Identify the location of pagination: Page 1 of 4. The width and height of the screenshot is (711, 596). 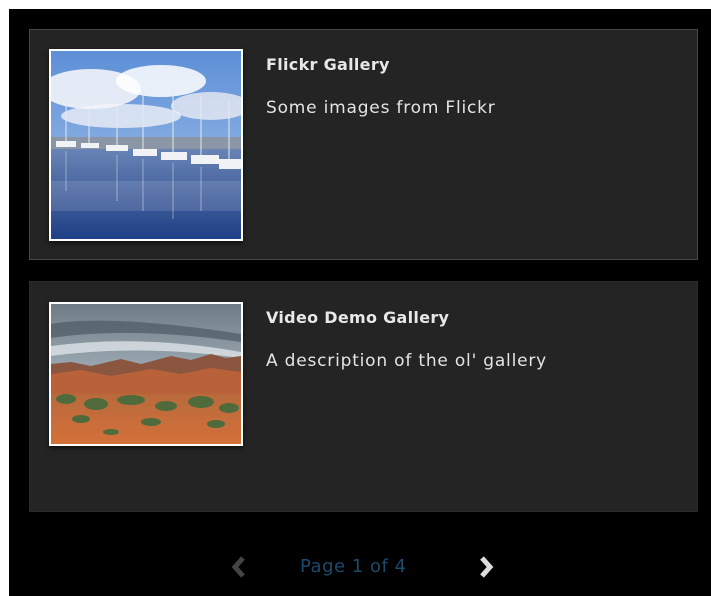
(360, 567).